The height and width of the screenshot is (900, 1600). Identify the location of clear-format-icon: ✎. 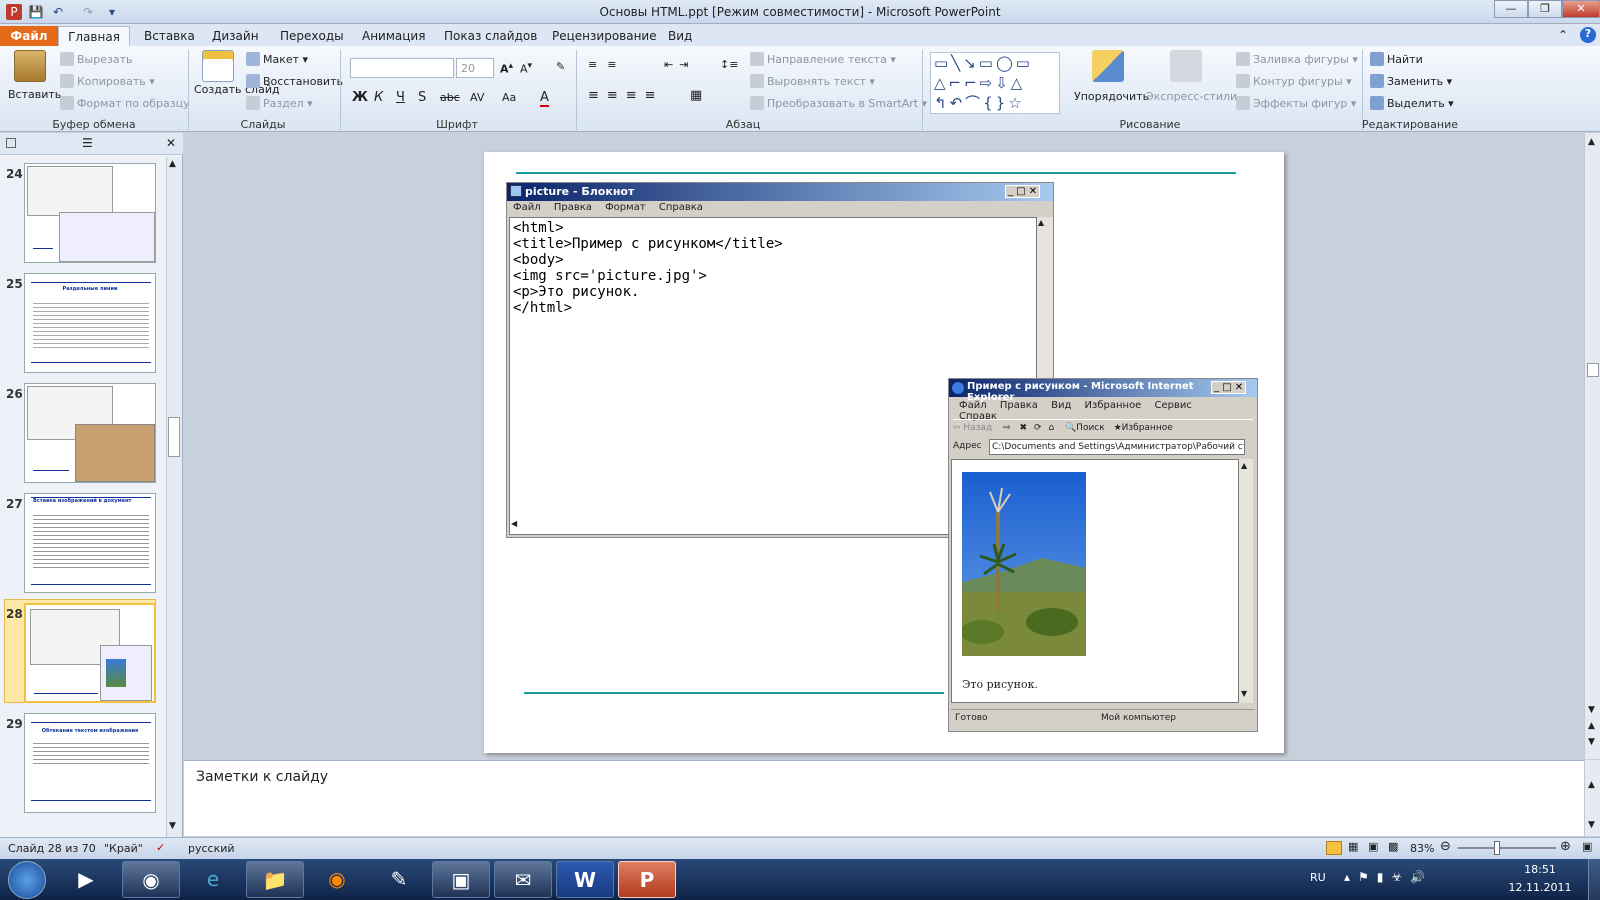
(560, 66).